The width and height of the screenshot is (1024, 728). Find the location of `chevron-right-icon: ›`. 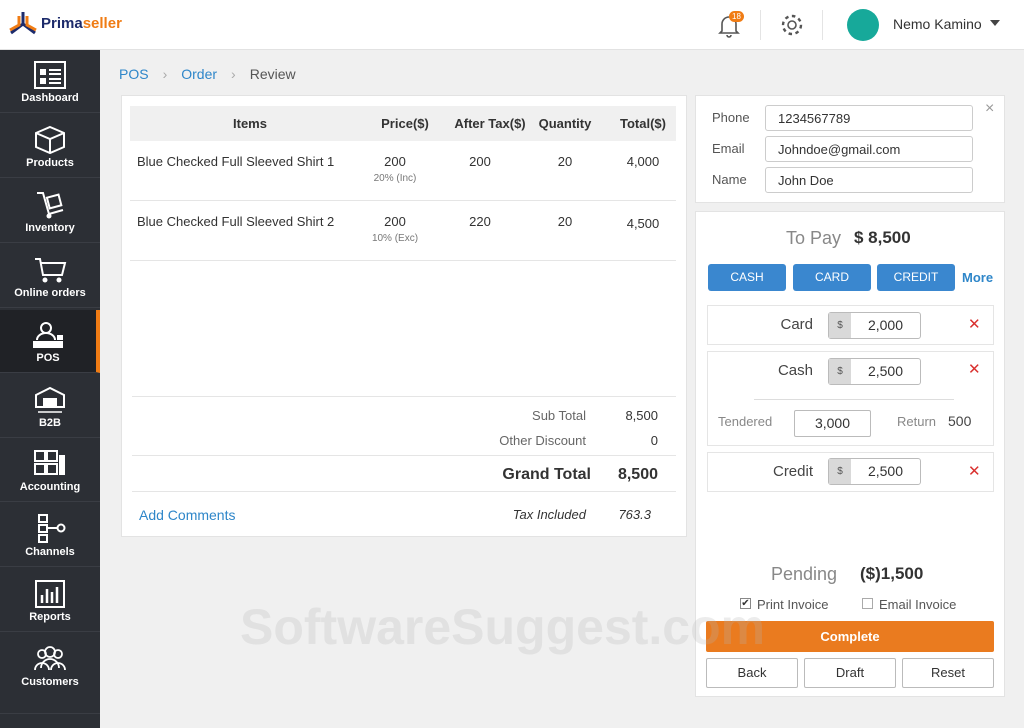

chevron-right-icon: › is located at coordinates (165, 74).